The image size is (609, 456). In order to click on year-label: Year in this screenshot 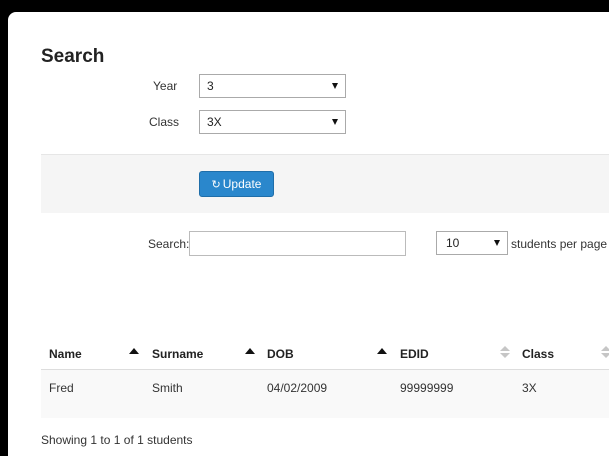, I will do `click(165, 86)`.